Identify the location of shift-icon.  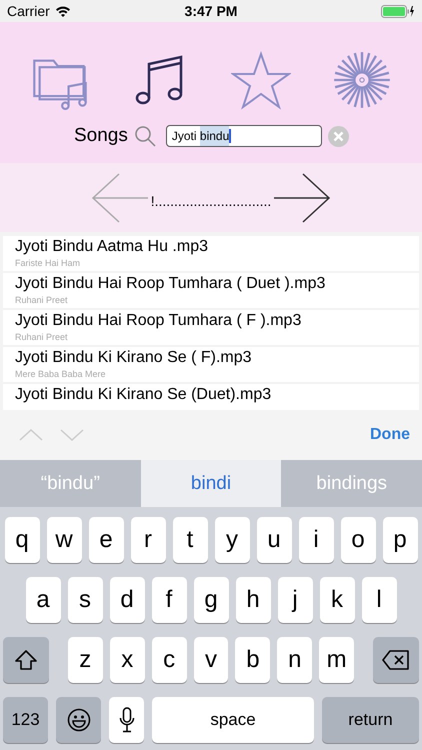
(26, 660).